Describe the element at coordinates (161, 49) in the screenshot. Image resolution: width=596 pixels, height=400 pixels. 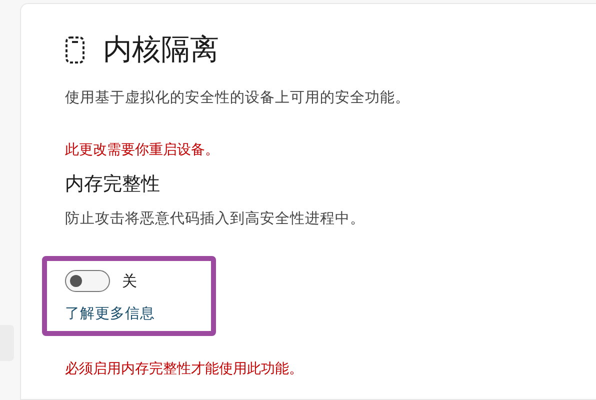
I see `page-title: 内核隔离` at that location.